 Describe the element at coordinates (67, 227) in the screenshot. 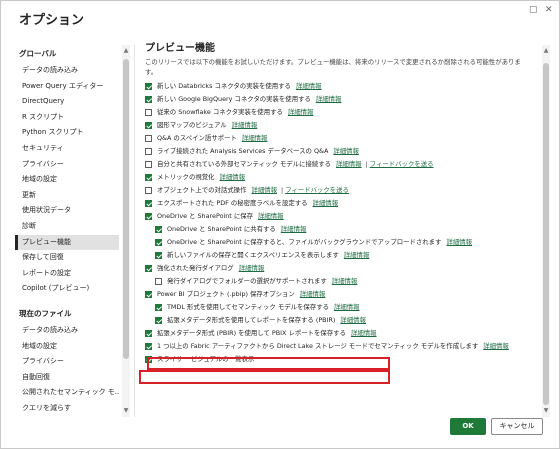

I see `sidebar-item: 診断` at that location.